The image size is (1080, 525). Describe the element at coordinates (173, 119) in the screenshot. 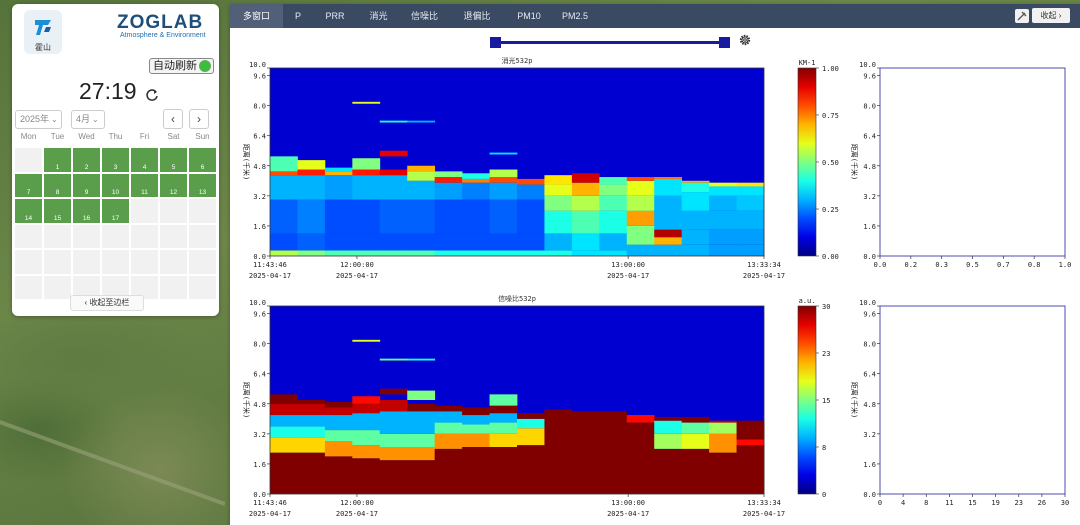

I see `prev-month-button: ‹` at that location.